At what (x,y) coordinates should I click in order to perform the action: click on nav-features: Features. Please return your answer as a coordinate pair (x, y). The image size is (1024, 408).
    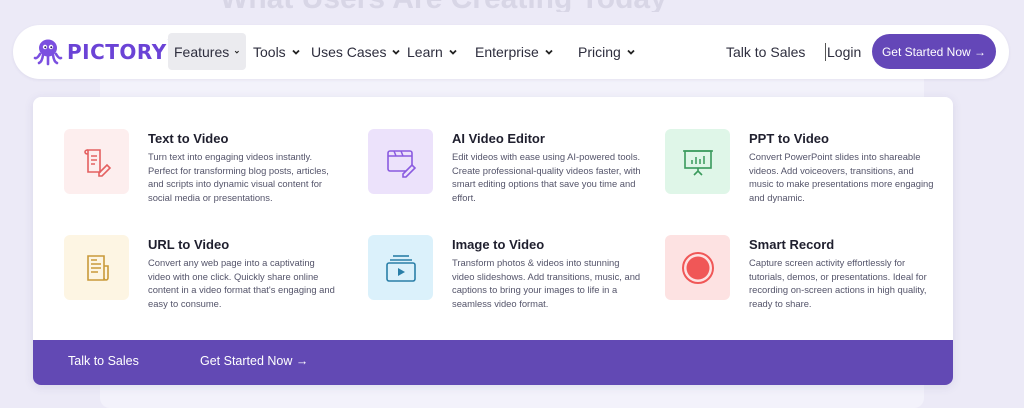
    Looking at the image, I should click on (207, 51).